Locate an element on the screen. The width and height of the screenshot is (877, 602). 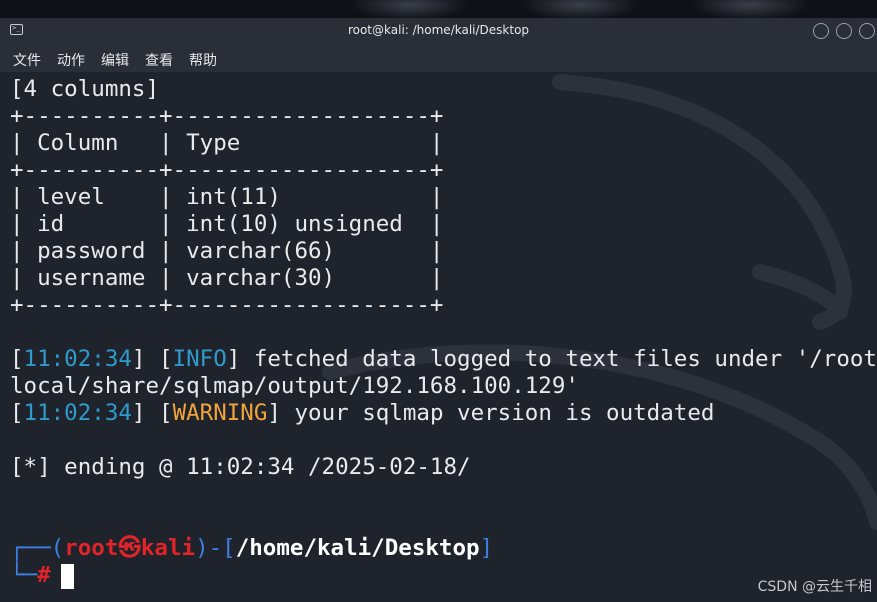
ending-line: [*] ending @ 11:02:34 /2025-02-18/ is located at coordinates (240, 467).